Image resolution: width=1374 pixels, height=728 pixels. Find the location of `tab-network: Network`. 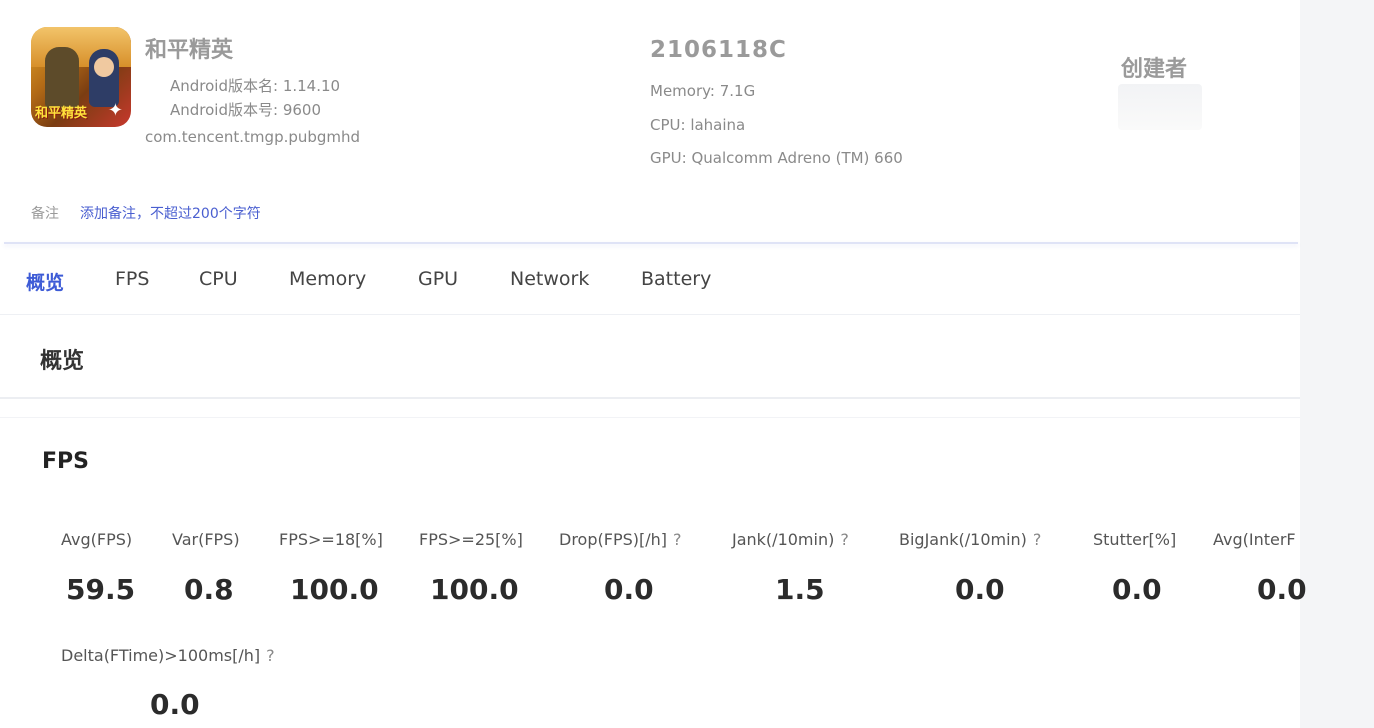

tab-network: Network is located at coordinates (549, 279).